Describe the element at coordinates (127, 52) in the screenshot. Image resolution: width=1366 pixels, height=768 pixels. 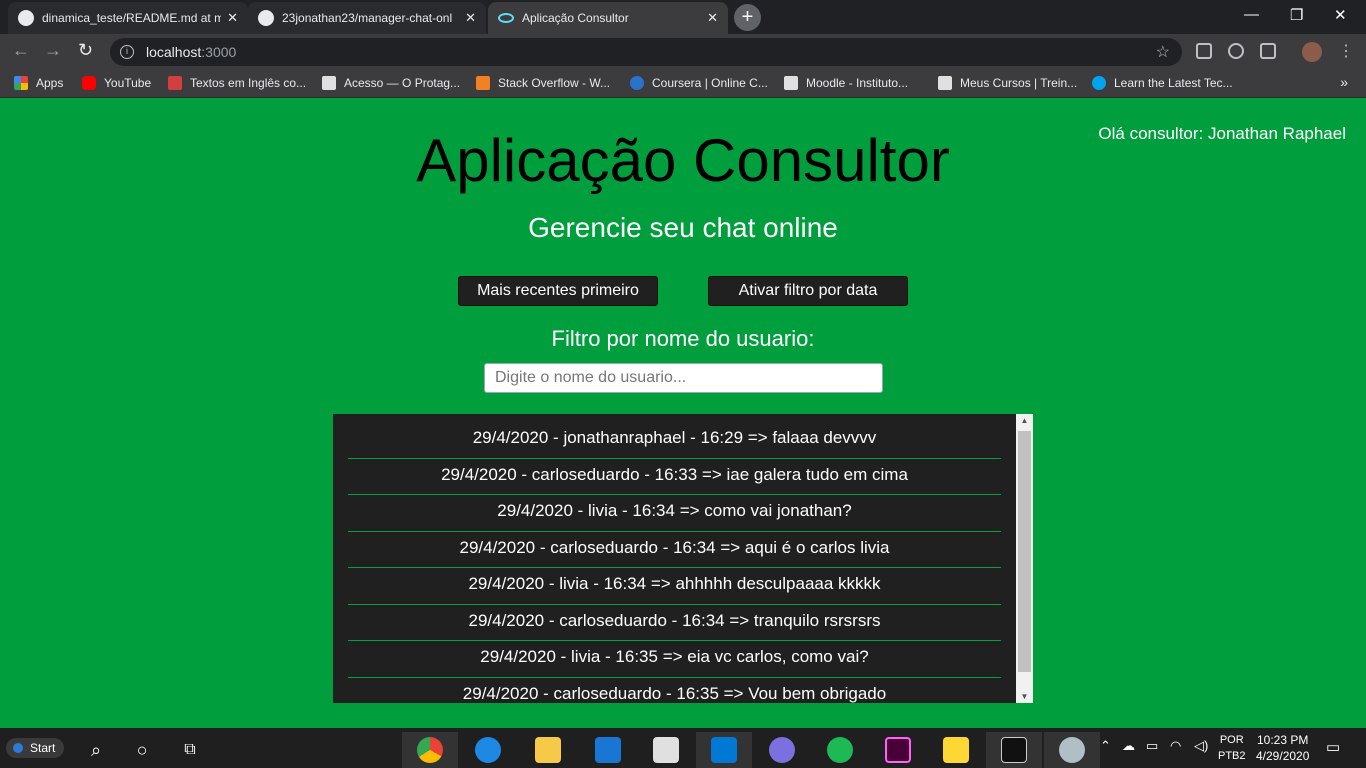
I see `info-icon: i` at that location.